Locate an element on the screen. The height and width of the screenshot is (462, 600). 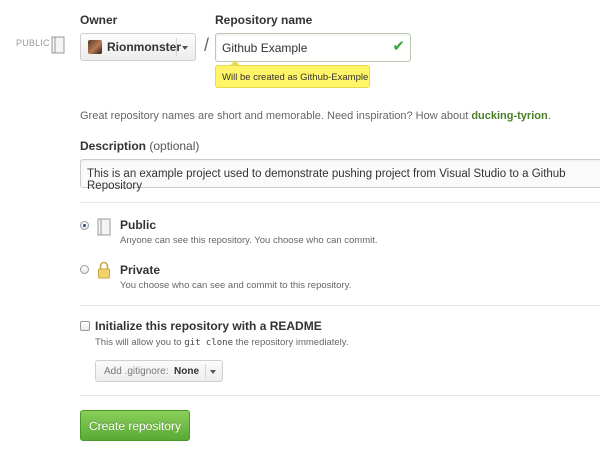
lock-icon is located at coordinates (104, 270).